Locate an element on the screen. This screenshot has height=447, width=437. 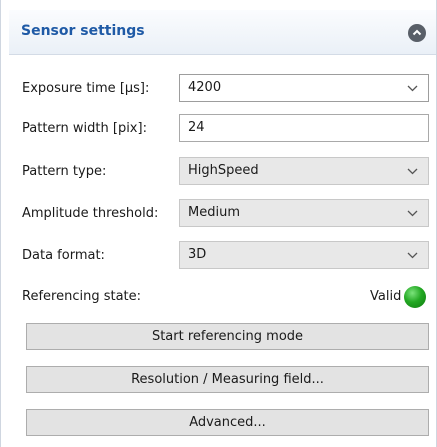
amplitude-threshold-value: Medium is located at coordinates (214, 212).